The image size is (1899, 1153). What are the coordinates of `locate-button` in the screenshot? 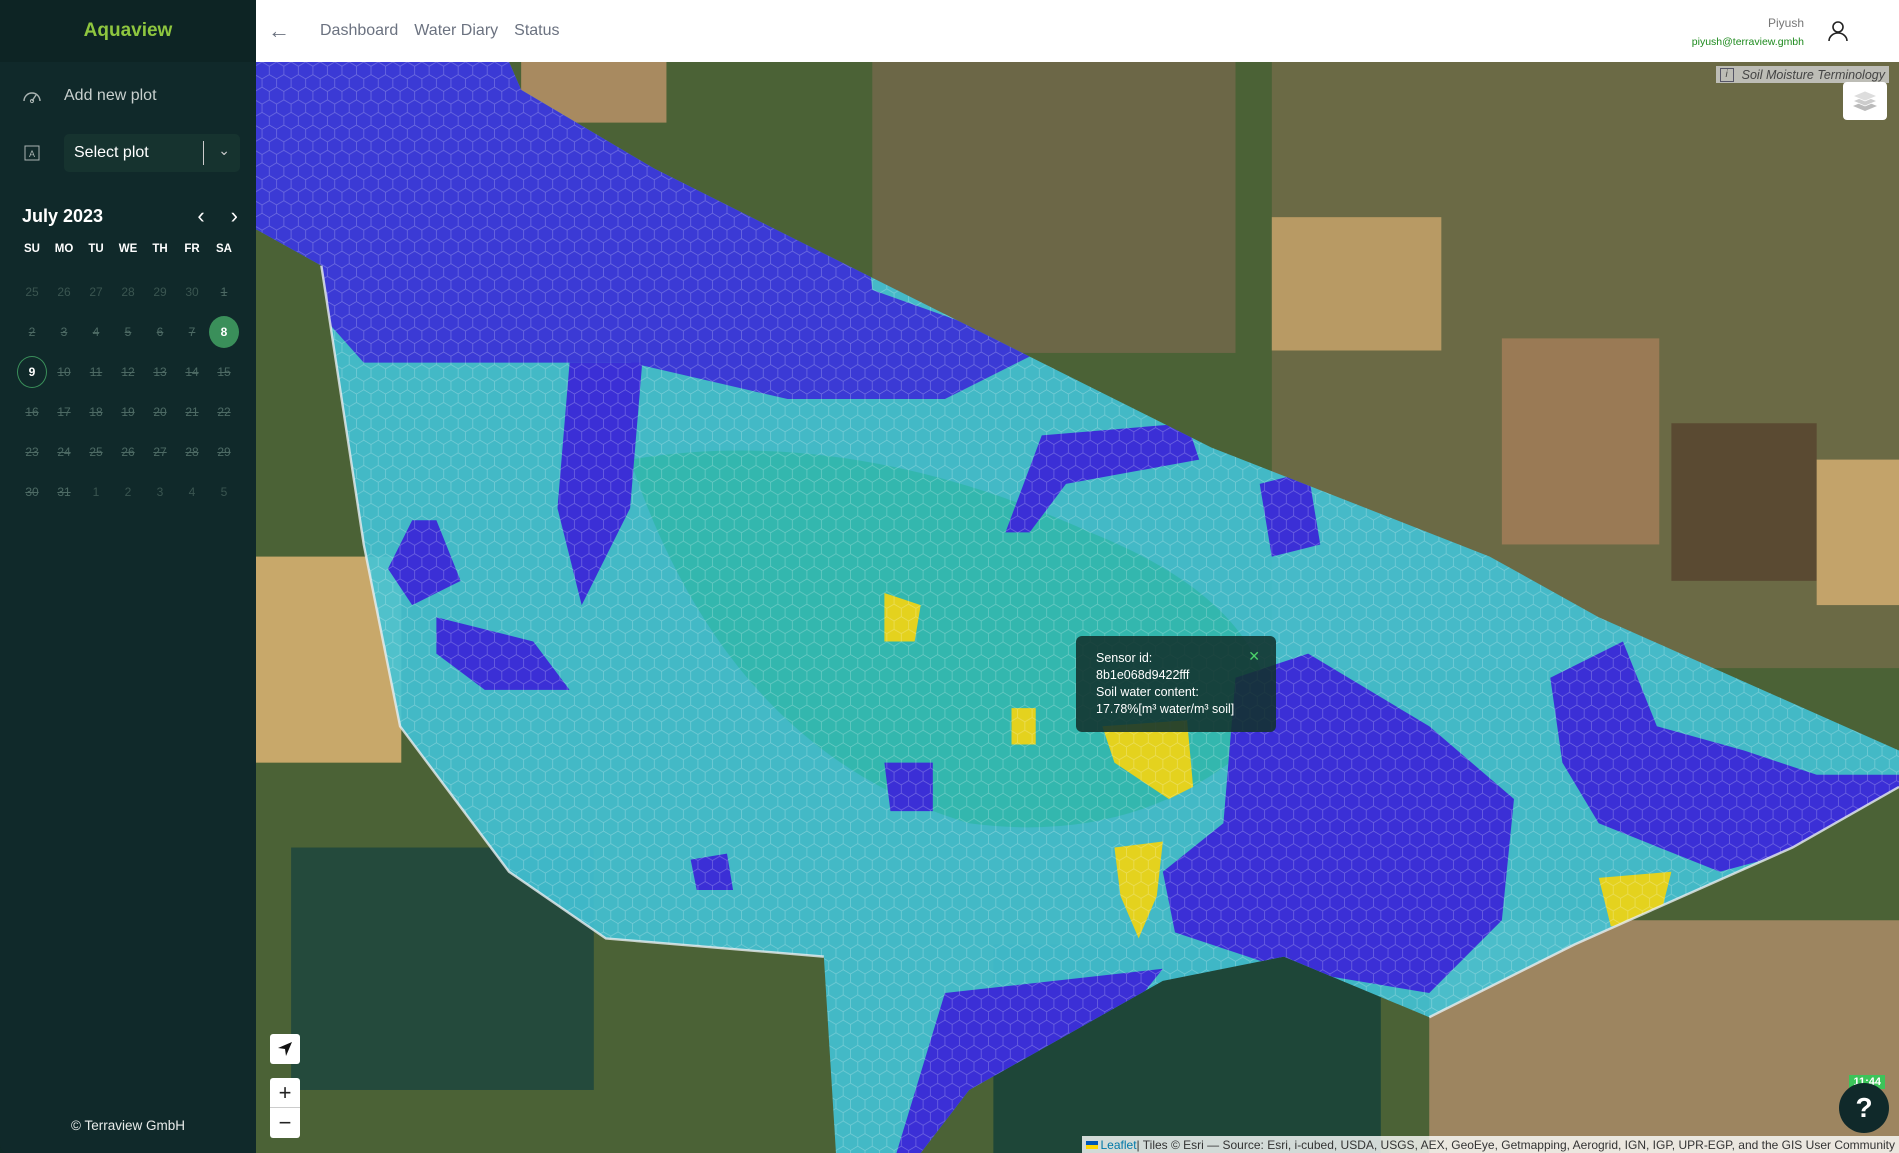 It's located at (285, 1049).